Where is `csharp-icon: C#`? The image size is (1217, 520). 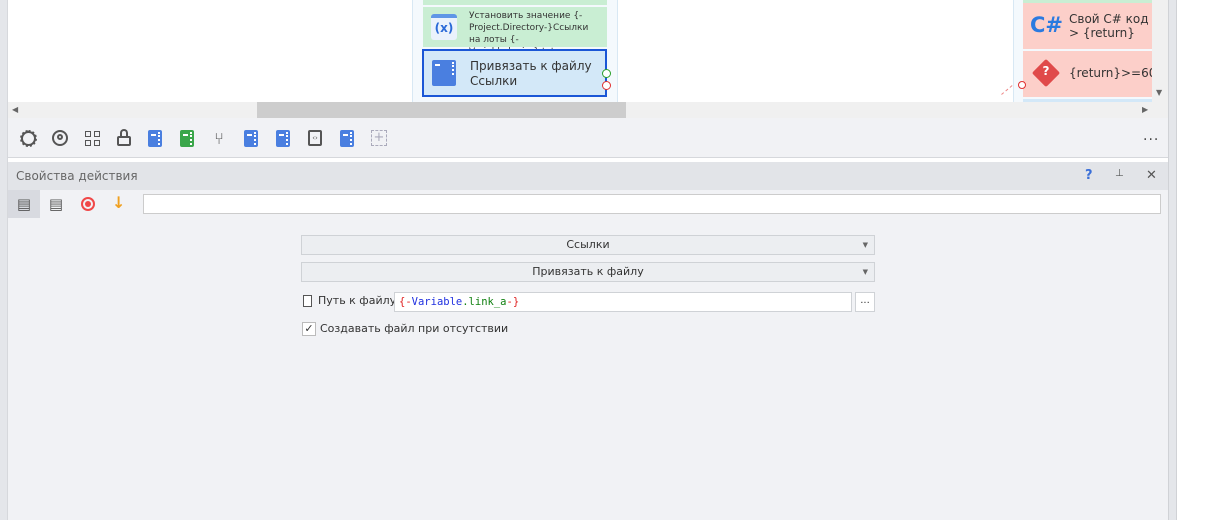 csharp-icon: C# is located at coordinates (1047, 25).